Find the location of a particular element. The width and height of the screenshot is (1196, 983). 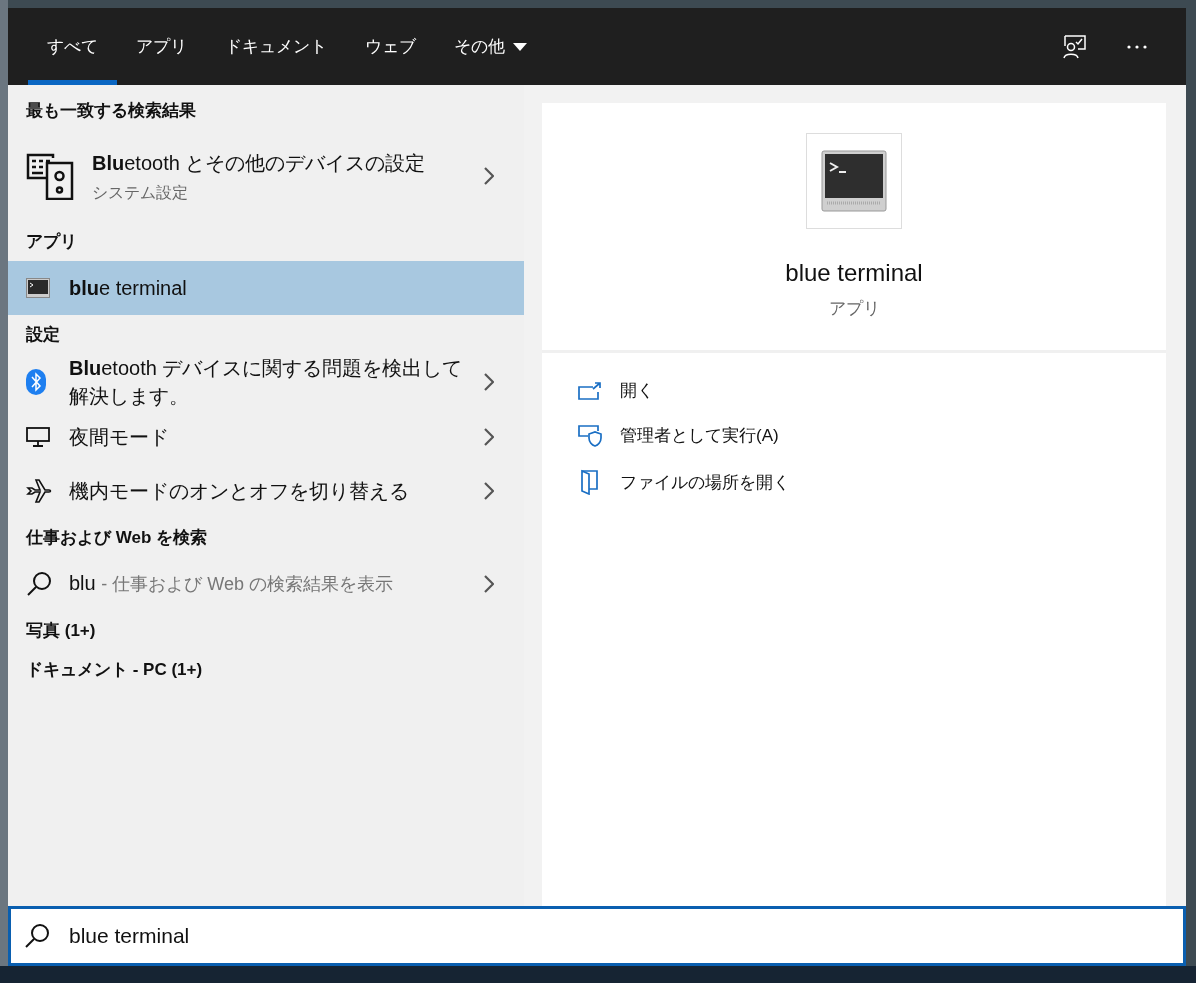

tab: ドキュメント is located at coordinates (276, 46).